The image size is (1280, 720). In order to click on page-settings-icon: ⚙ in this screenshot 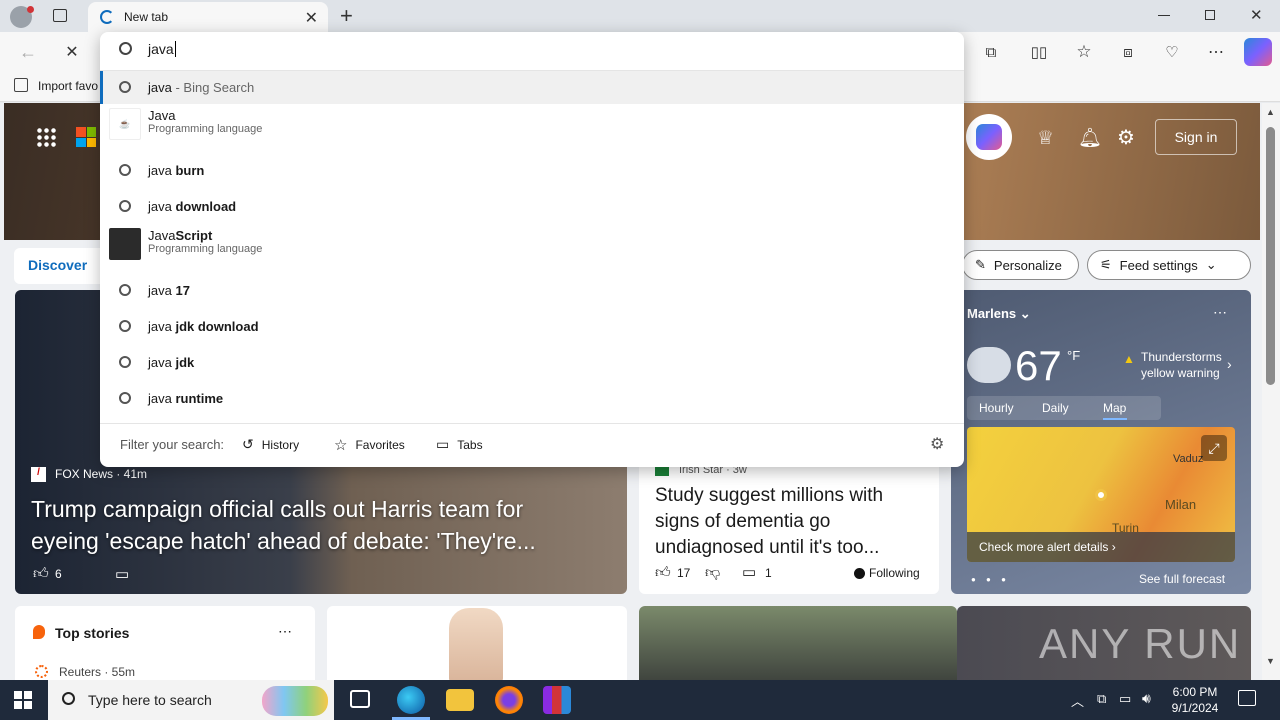, I will do `click(1126, 137)`.